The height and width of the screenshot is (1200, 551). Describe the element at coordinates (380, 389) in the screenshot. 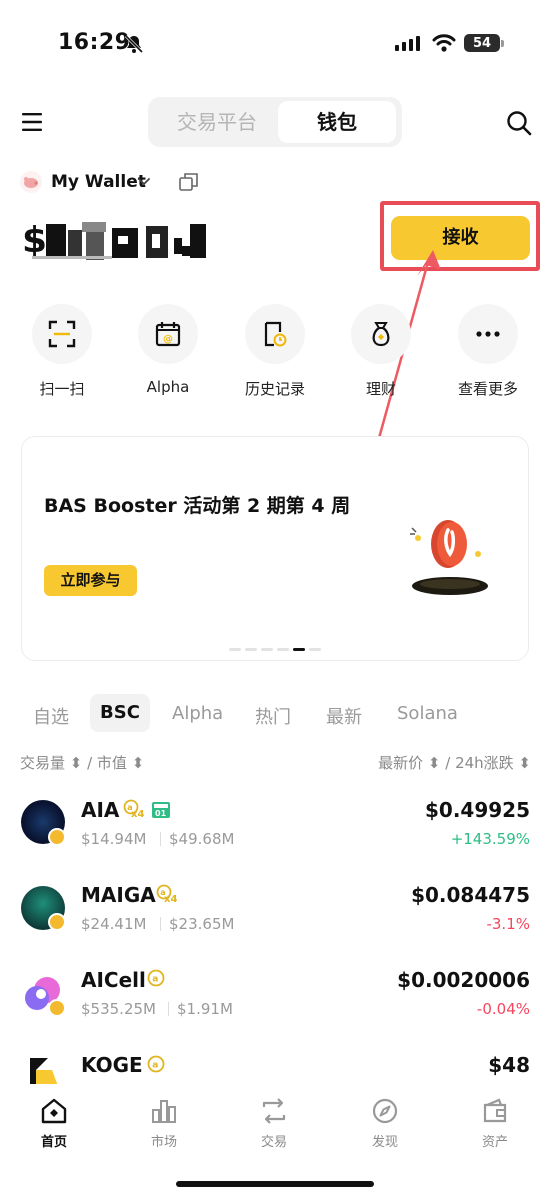

I see `action-earn-label: 理财` at that location.